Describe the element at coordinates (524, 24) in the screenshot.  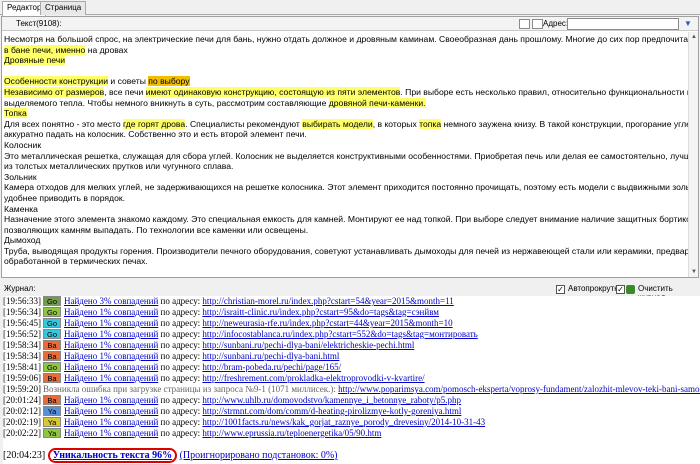
I see `window-icon` at that location.